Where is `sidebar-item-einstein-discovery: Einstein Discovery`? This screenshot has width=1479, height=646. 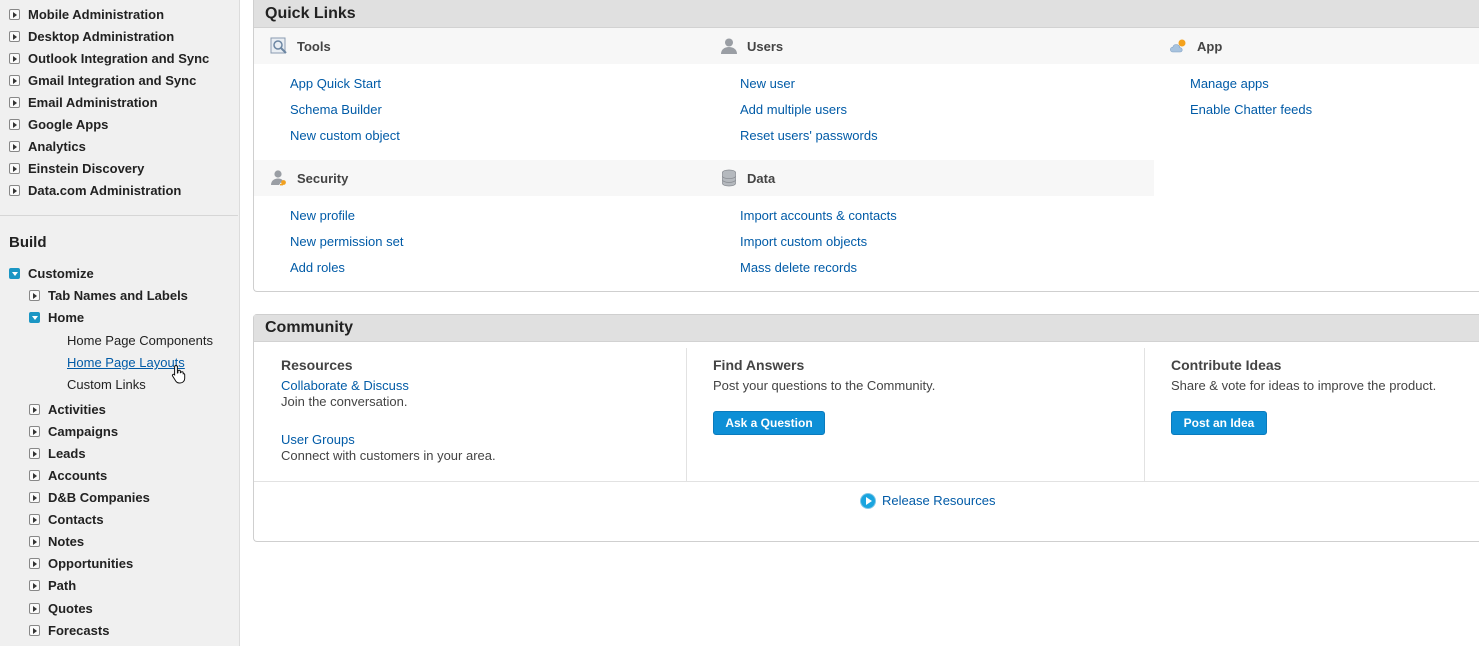
sidebar-item-einstein-discovery: Einstein Discovery is located at coordinates (76, 168).